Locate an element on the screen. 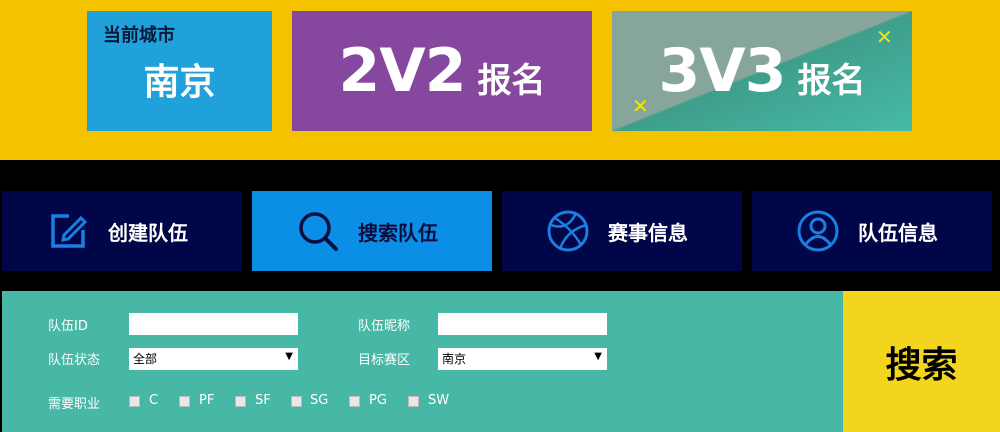  position-checkbox-sg is located at coordinates (296, 401).